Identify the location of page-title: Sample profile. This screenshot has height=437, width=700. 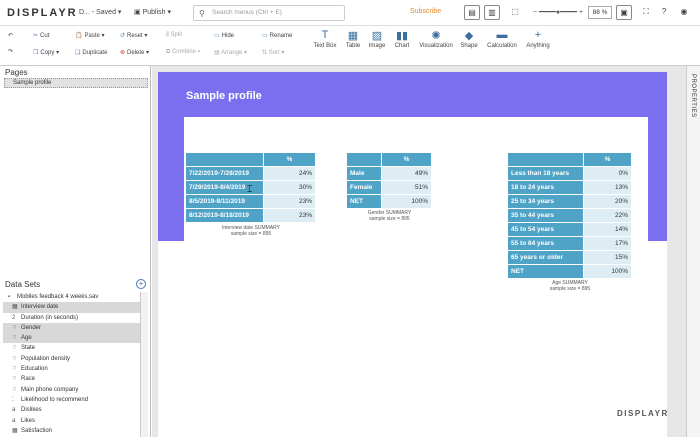
(224, 96).